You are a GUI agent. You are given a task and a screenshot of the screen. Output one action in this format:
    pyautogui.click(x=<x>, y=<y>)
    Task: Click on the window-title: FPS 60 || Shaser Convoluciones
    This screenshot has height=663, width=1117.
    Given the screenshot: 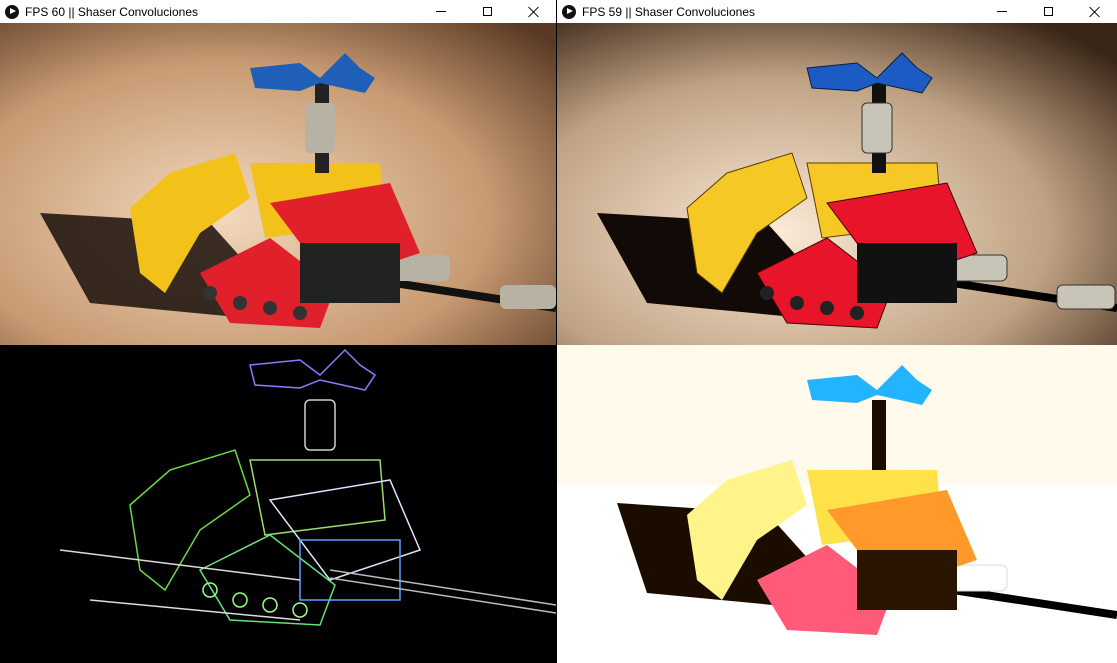 What is the action you would take?
    pyautogui.click(x=111, y=11)
    